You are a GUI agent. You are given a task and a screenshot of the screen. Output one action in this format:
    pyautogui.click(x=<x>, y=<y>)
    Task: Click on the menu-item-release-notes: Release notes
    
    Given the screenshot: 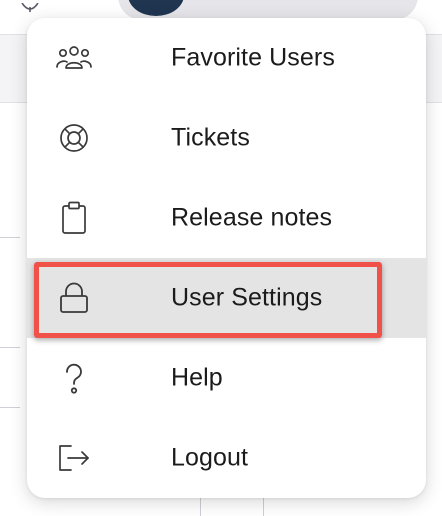 What is the action you would take?
    pyautogui.click(x=226, y=218)
    